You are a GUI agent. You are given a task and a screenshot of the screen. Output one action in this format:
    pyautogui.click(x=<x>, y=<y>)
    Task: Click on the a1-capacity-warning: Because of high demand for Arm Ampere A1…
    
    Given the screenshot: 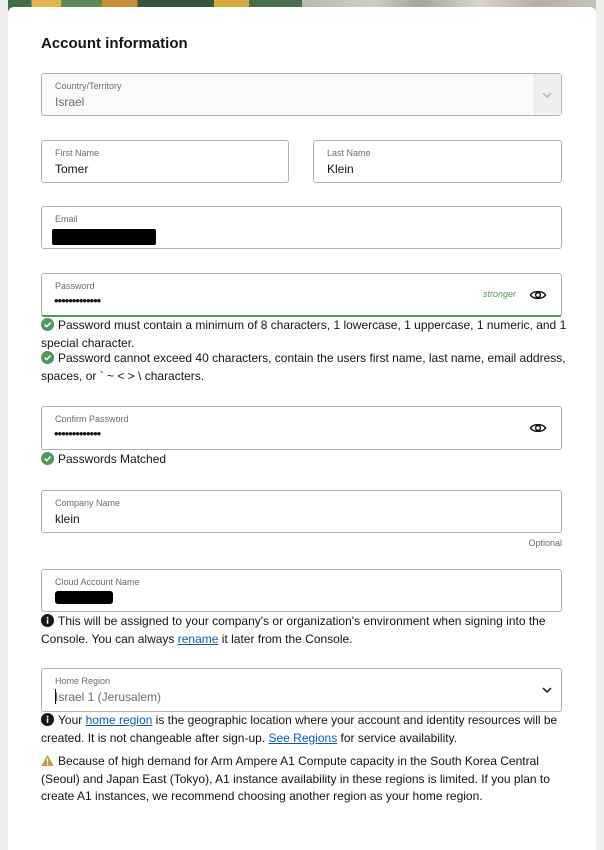 What is the action you would take?
    pyautogui.click(x=304, y=779)
    